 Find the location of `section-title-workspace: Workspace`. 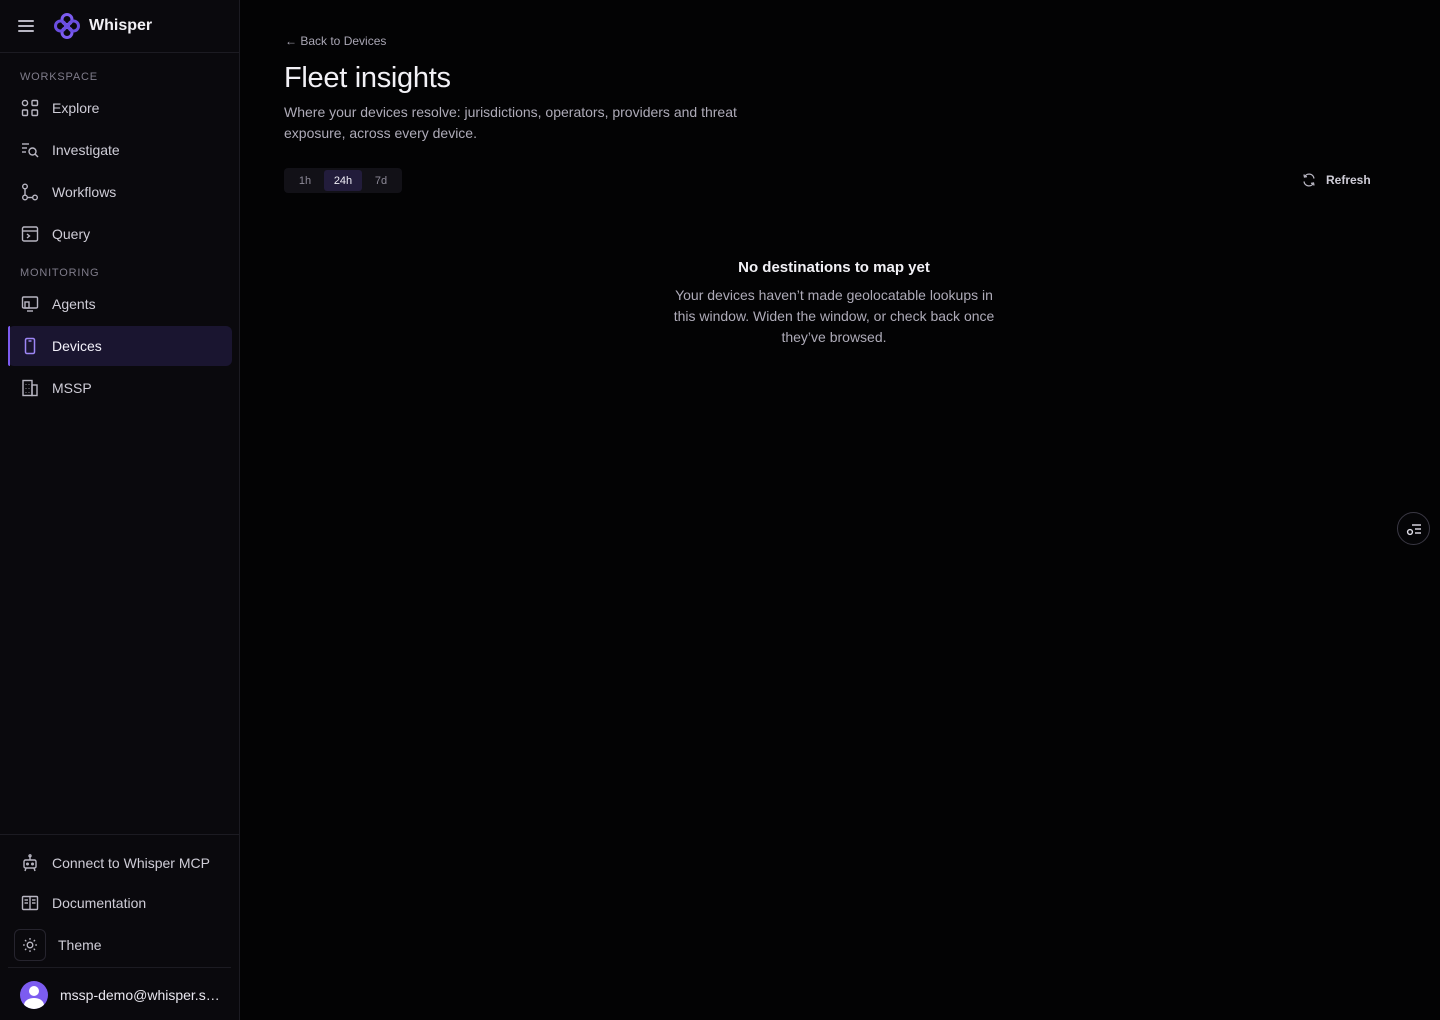

section-title-workspace: Workspace is located at coordinates (59, 77).